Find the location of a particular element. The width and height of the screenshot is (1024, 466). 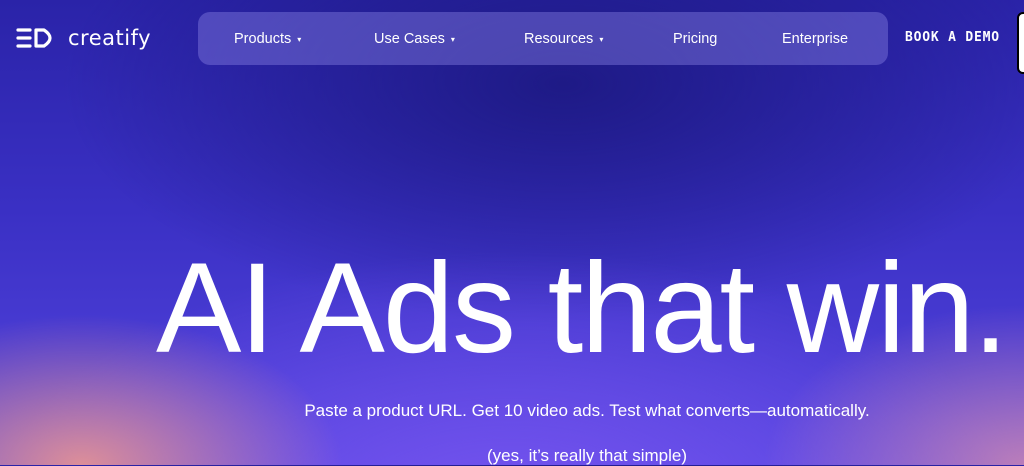

brand-logo: creatify is located at coordinates (83, 38).